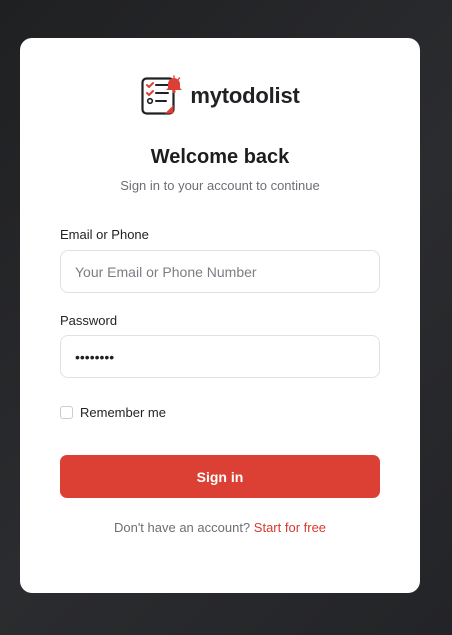 Image resolution: width=452 pixels, height=635 pixels. I want to click on remember-me: Remember me, so click(113, 412).